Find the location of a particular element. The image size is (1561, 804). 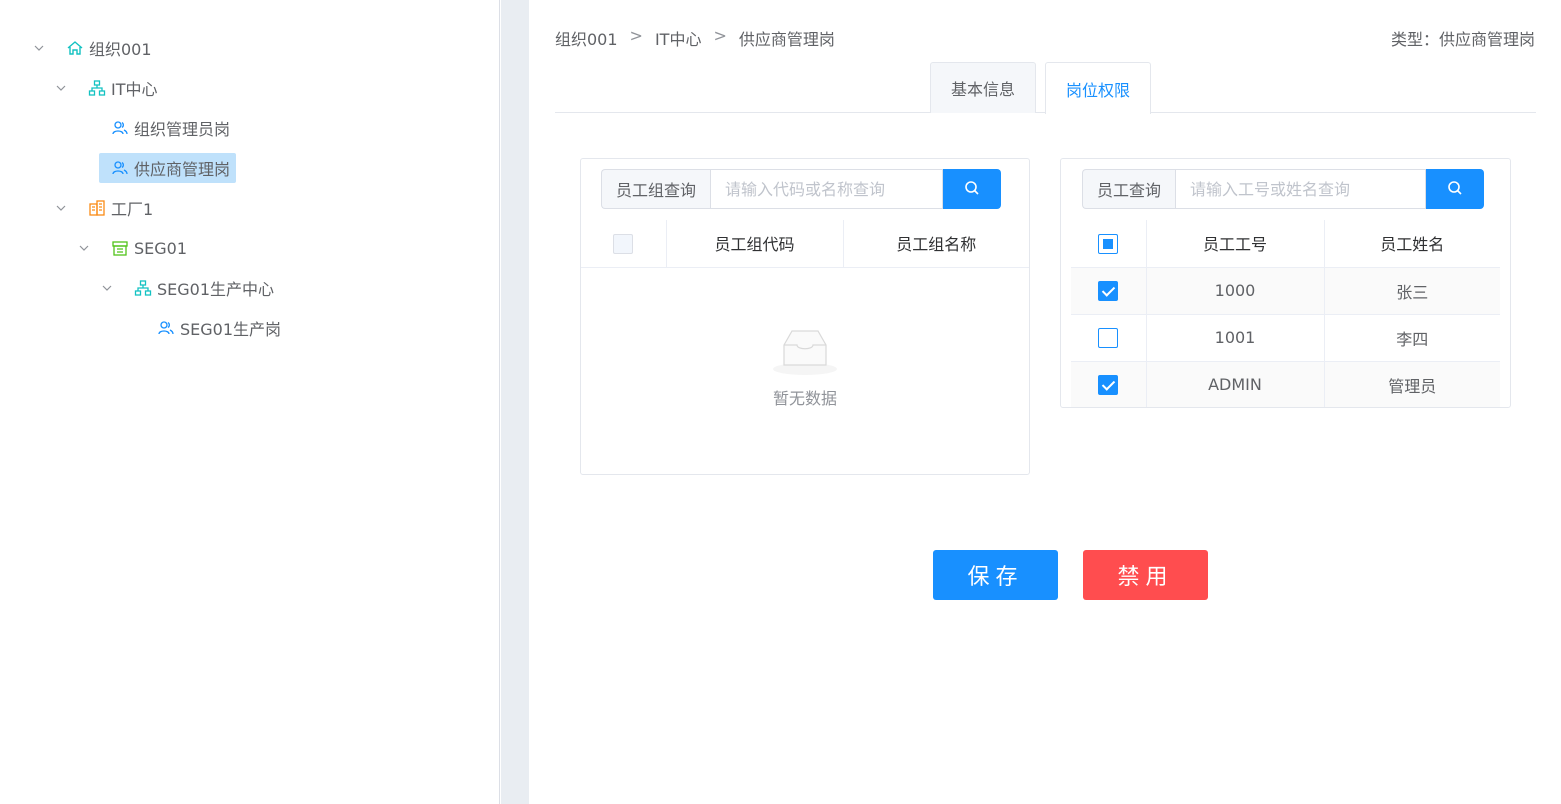

table-header-row: 员工工号 员工姓名 is located at coordinates (1285, 244).